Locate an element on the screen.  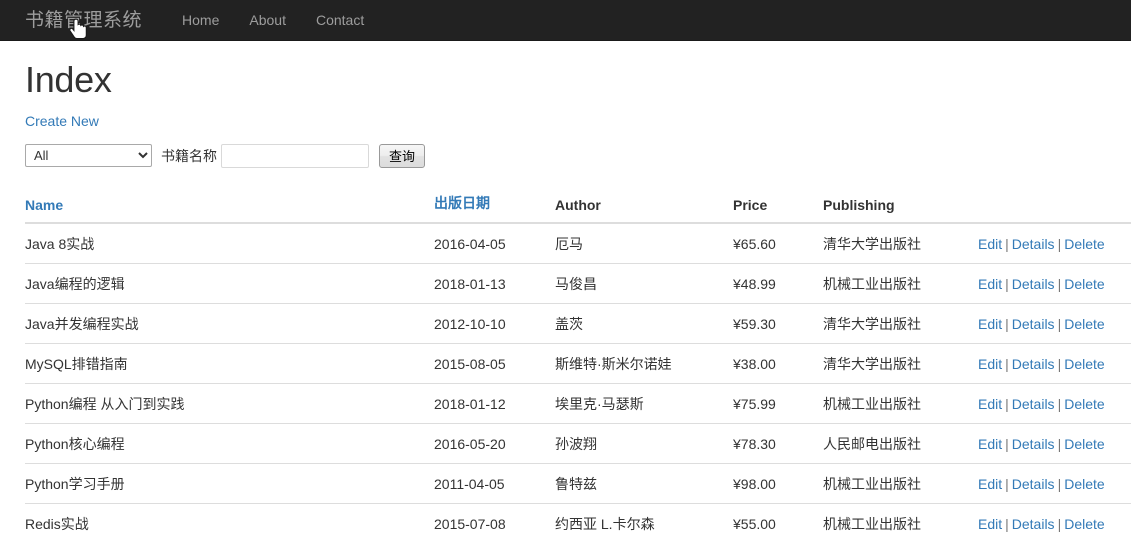
cell-price: ¥38.00 is located at coordinates (778, 363).